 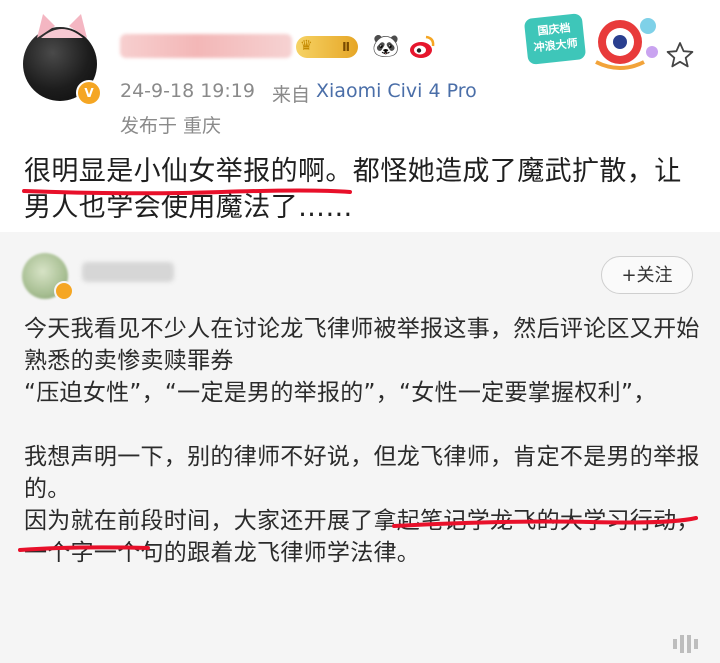 What do you see at coordinates (680, 55) in the screenshot?
I see `star-favorite-icon` at bounding box center [680, 55].